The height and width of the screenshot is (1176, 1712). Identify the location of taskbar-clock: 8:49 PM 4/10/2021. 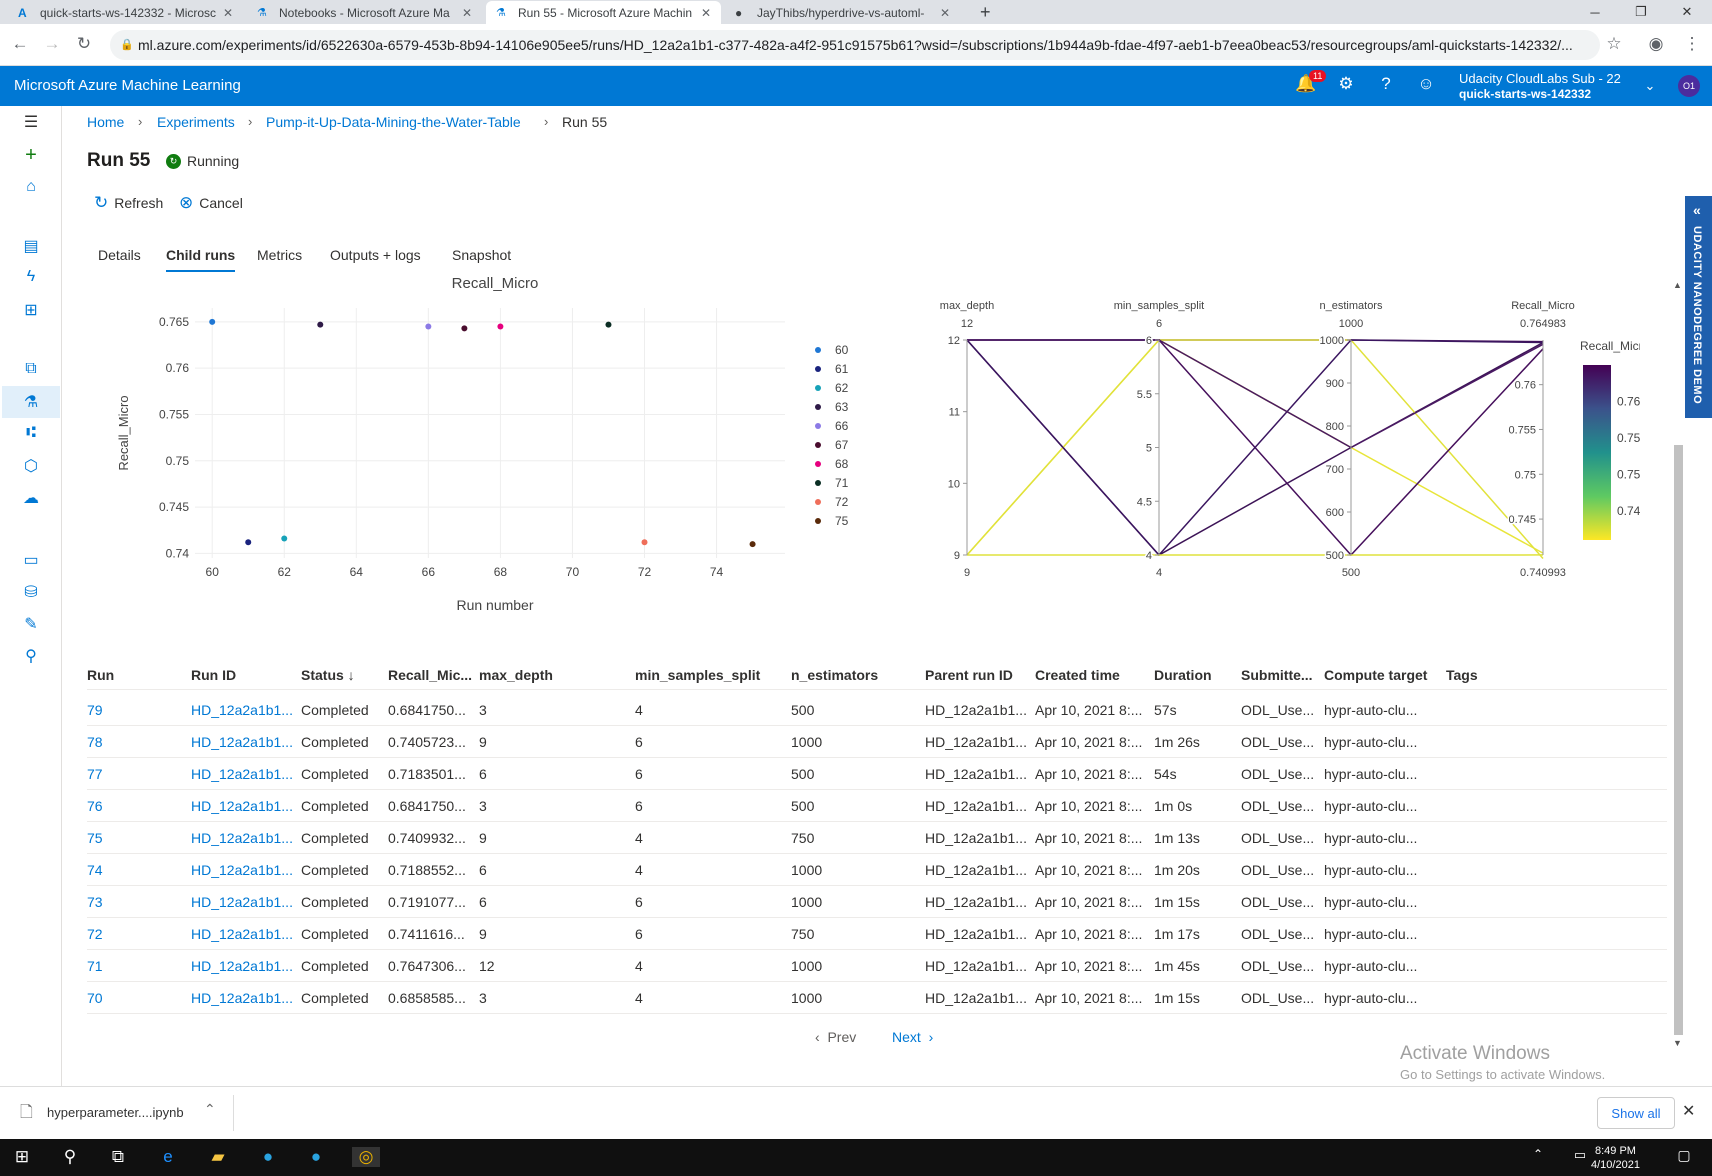
(1615, 1158).